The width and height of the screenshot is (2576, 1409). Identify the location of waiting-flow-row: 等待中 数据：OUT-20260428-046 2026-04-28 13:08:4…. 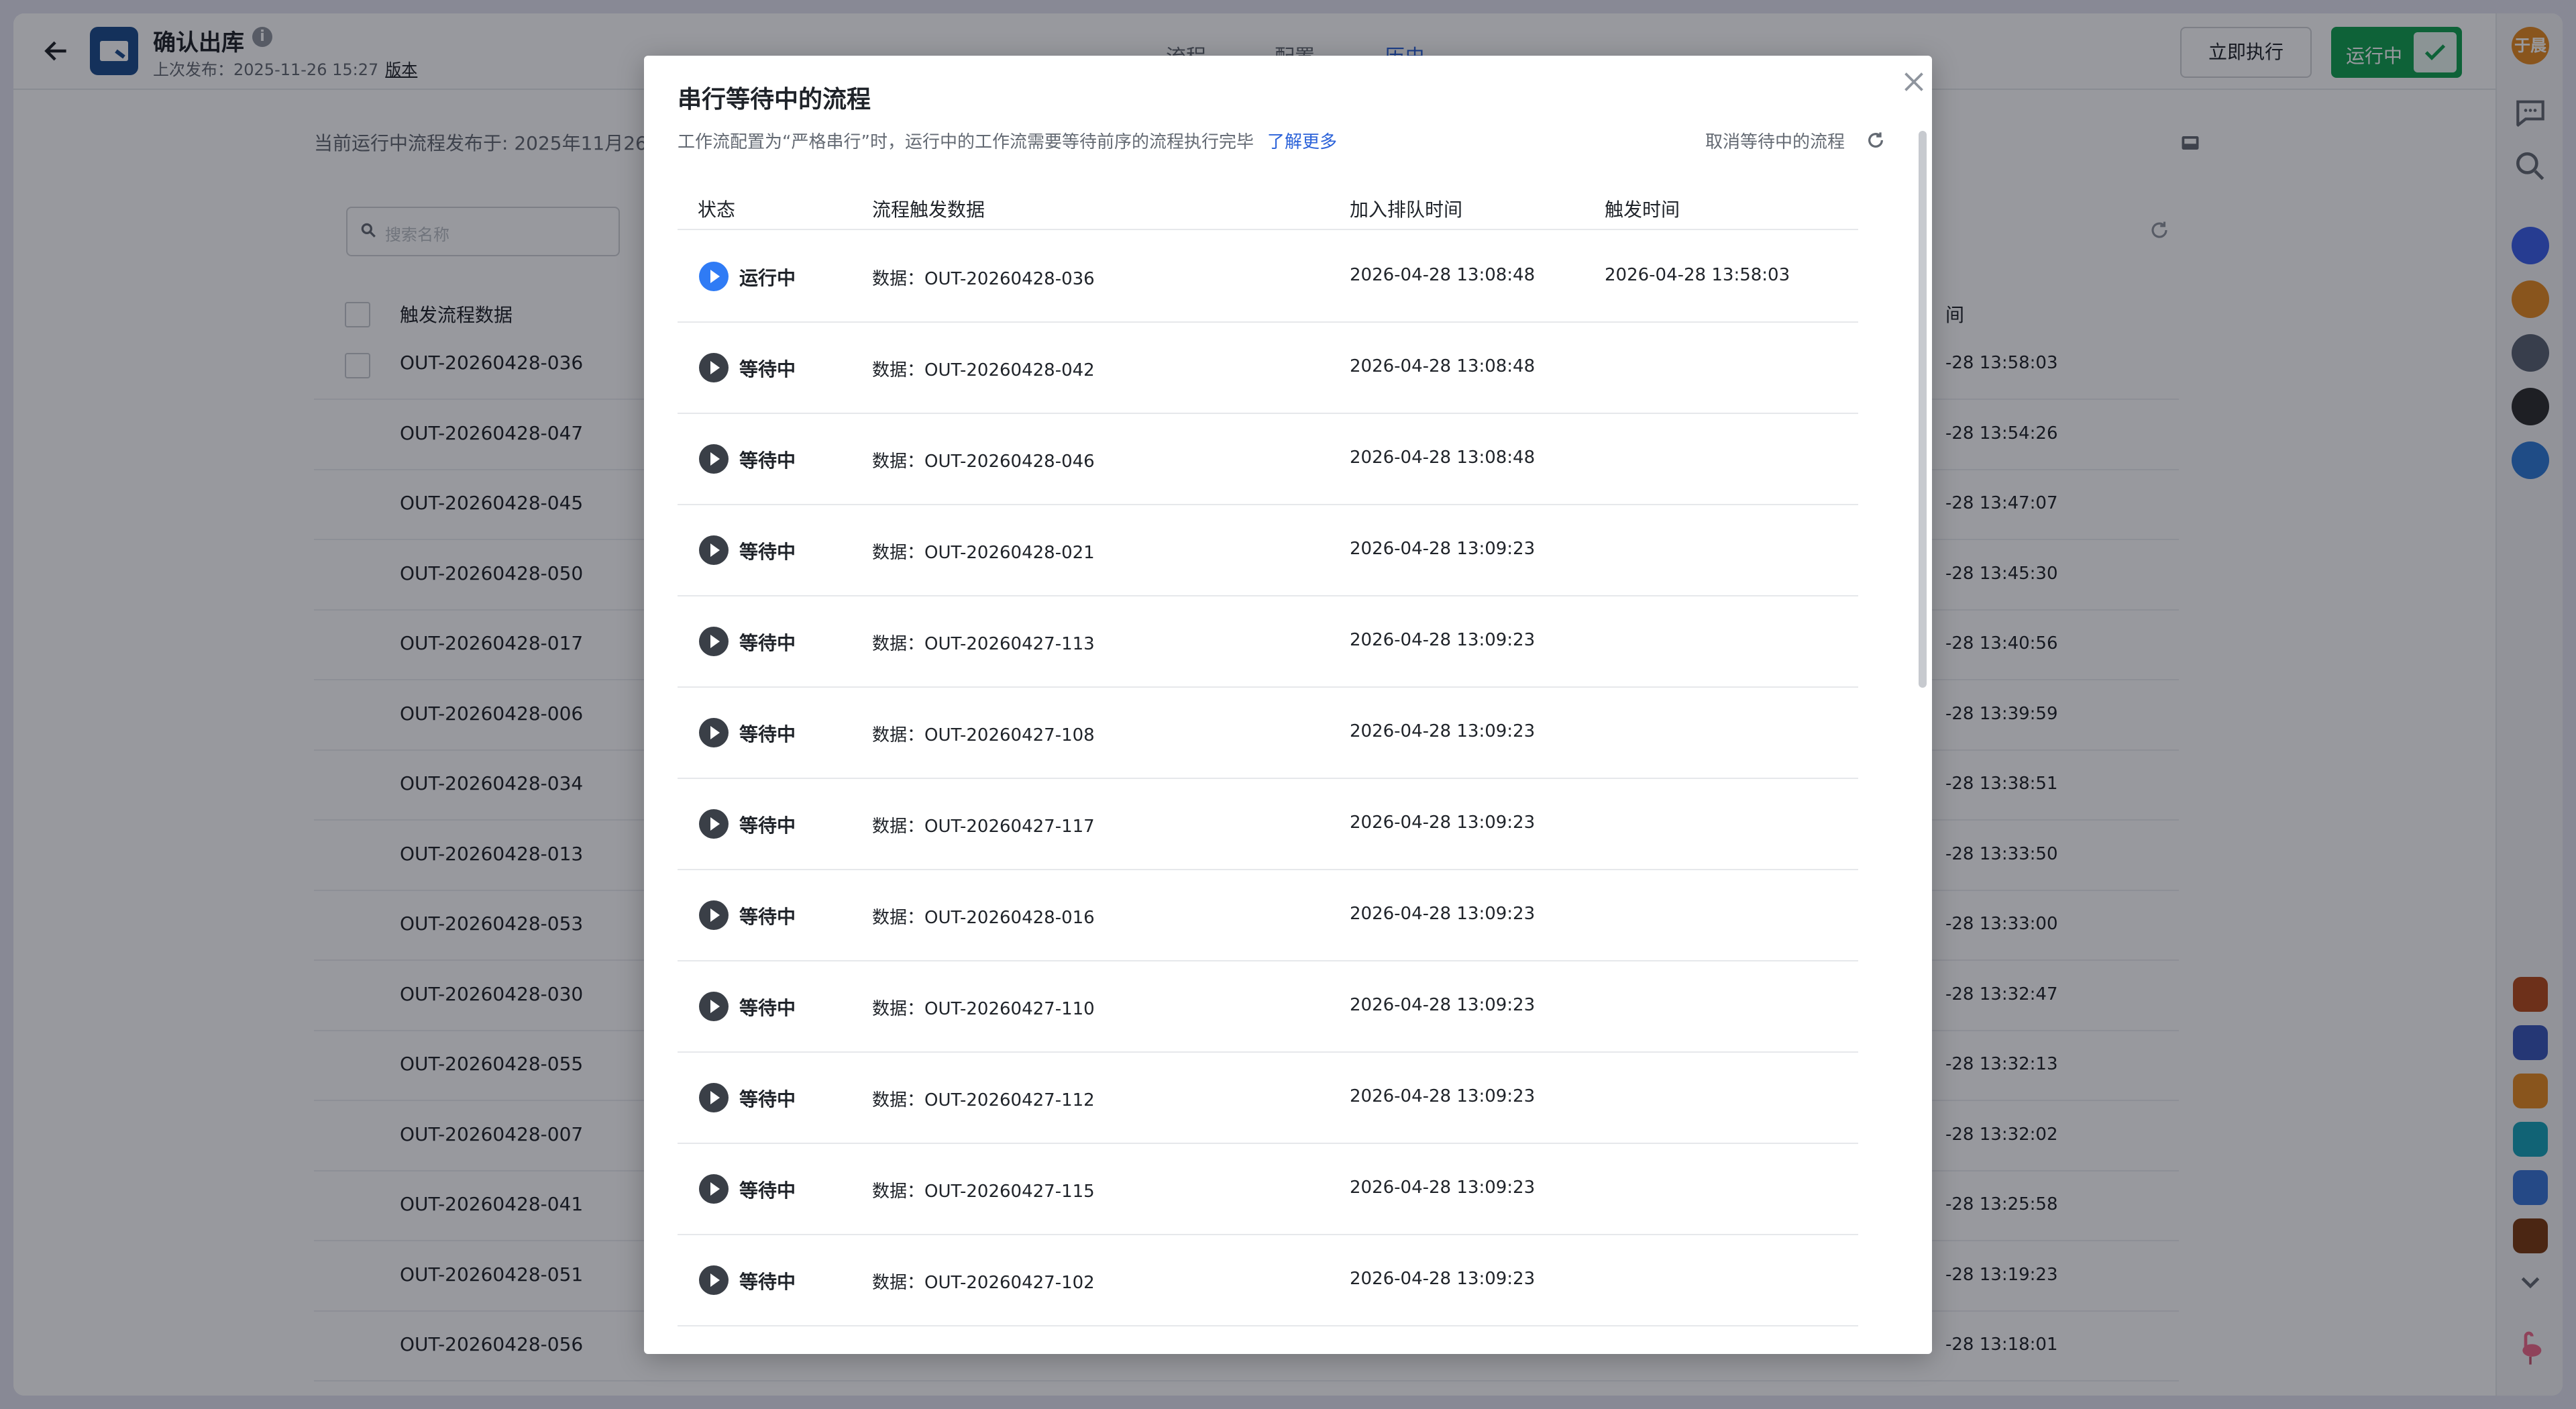
(1268, 459).